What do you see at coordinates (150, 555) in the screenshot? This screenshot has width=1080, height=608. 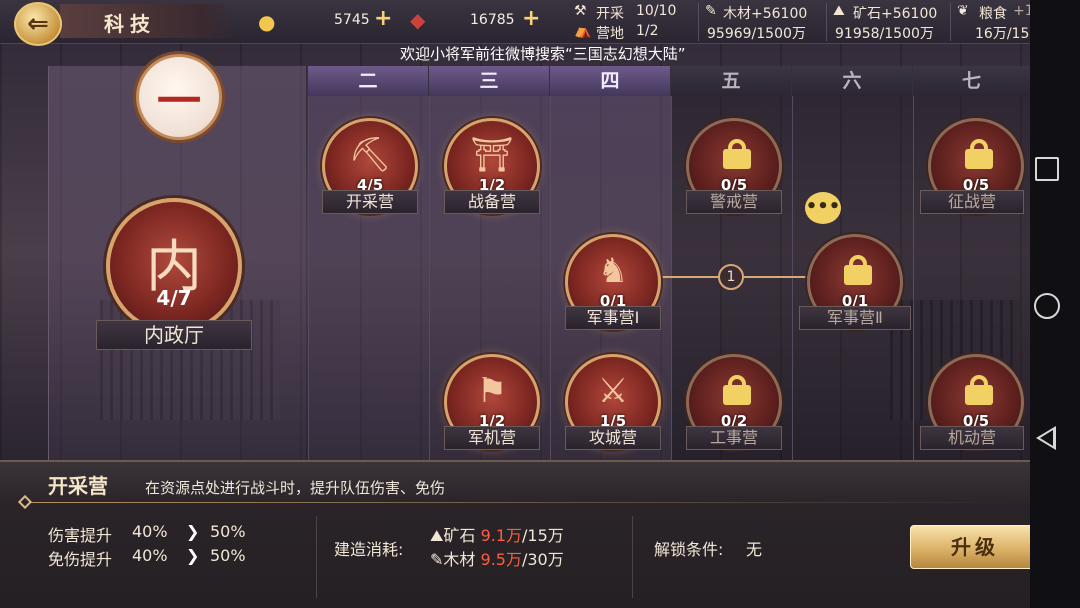 I see `stat2-from: 40%` at bounding box center [150, 555].